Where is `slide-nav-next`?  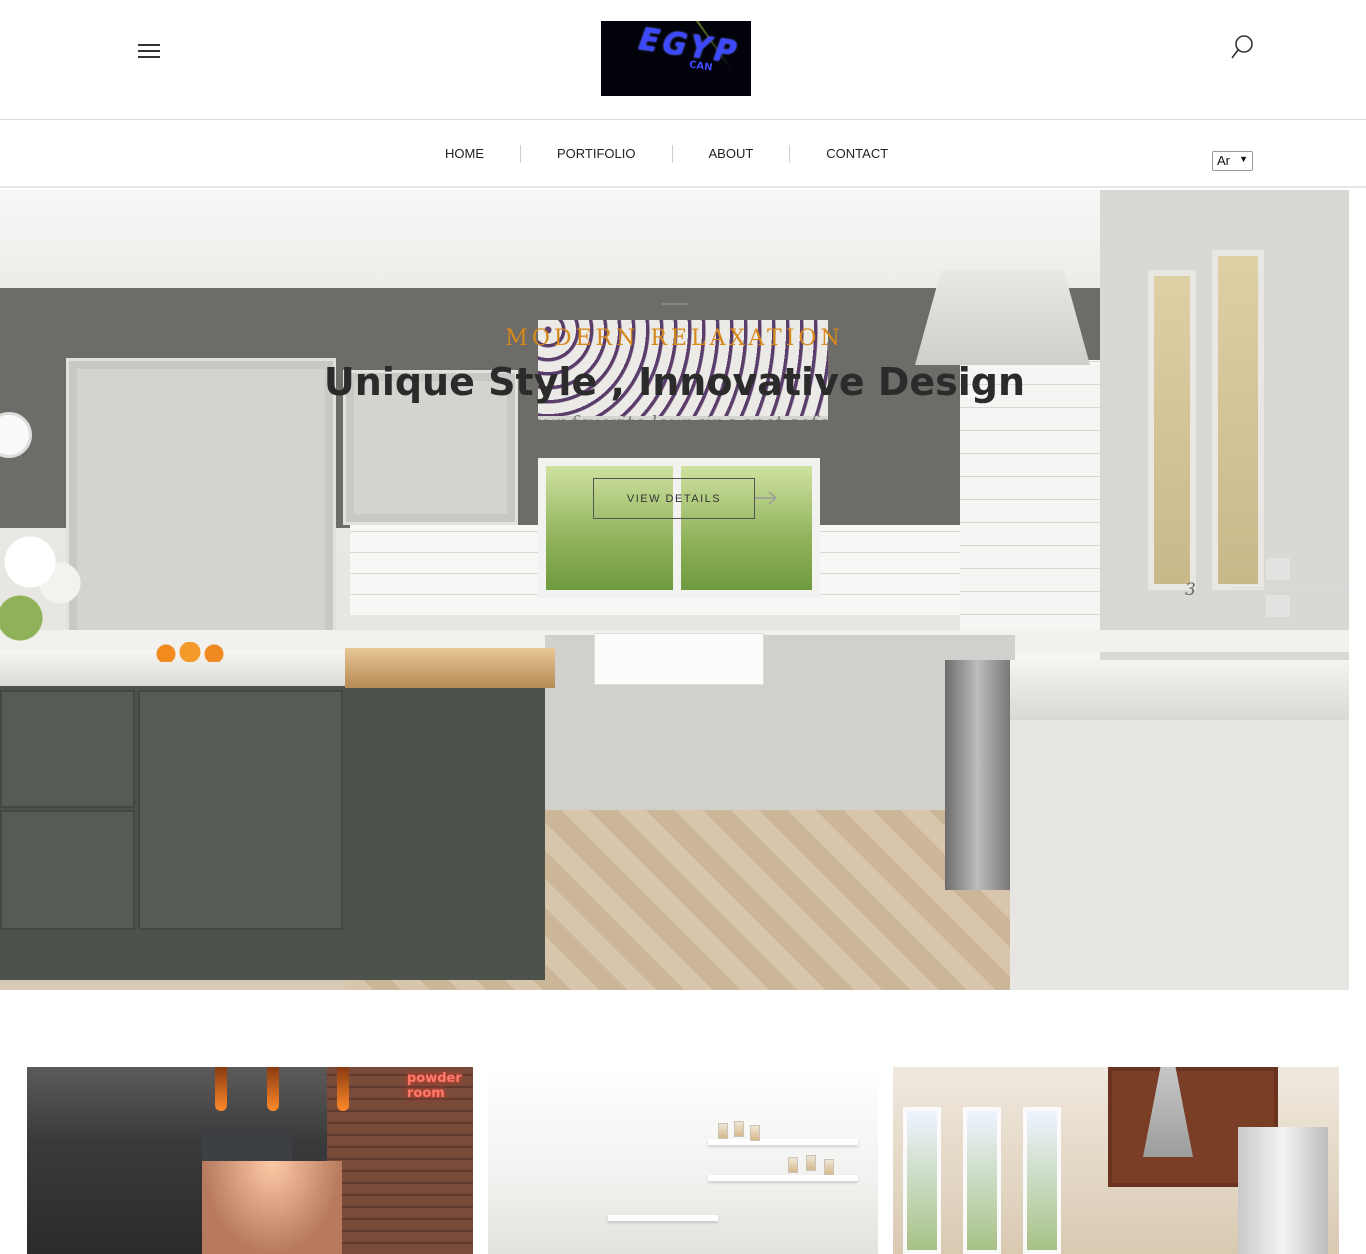
slide-nav-next is located at coordinates (1278, 606).